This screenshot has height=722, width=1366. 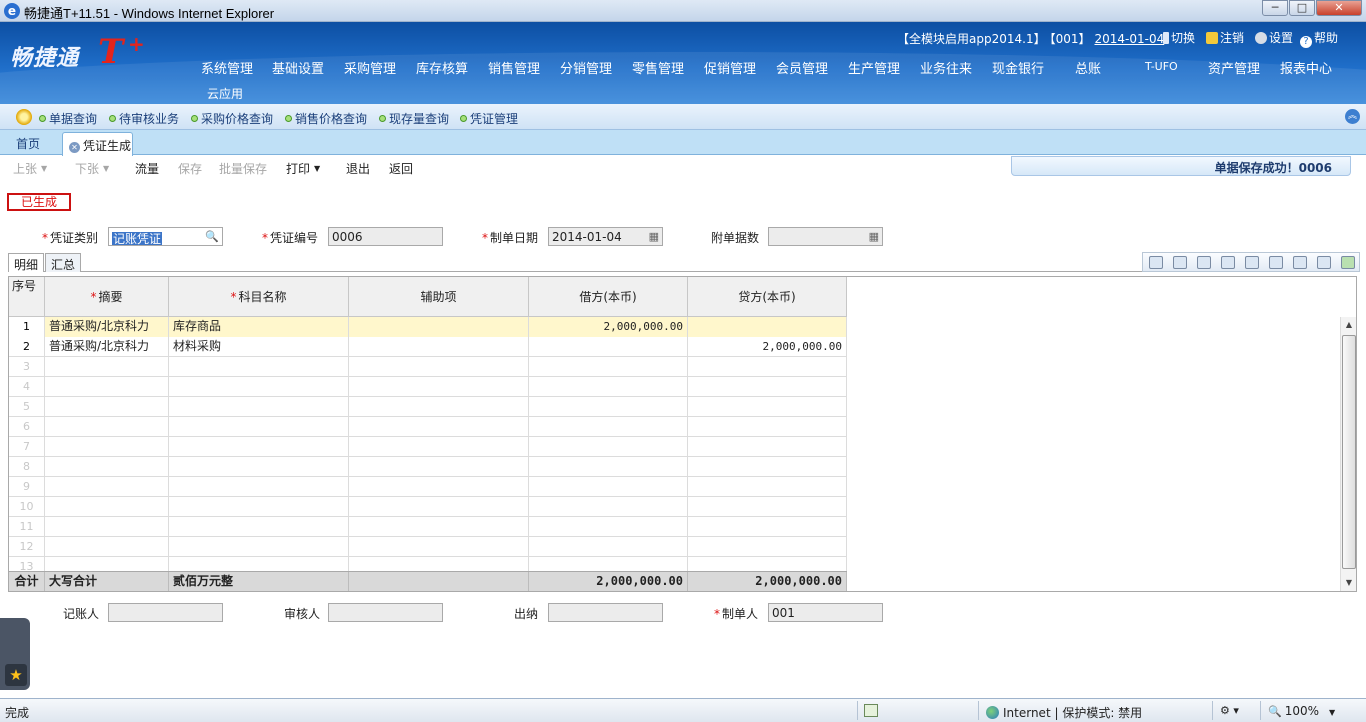 What do you see at coordinates (1252, 262) in the screenshot?
I see `sort-icon` at bounding box center [1252, 262].